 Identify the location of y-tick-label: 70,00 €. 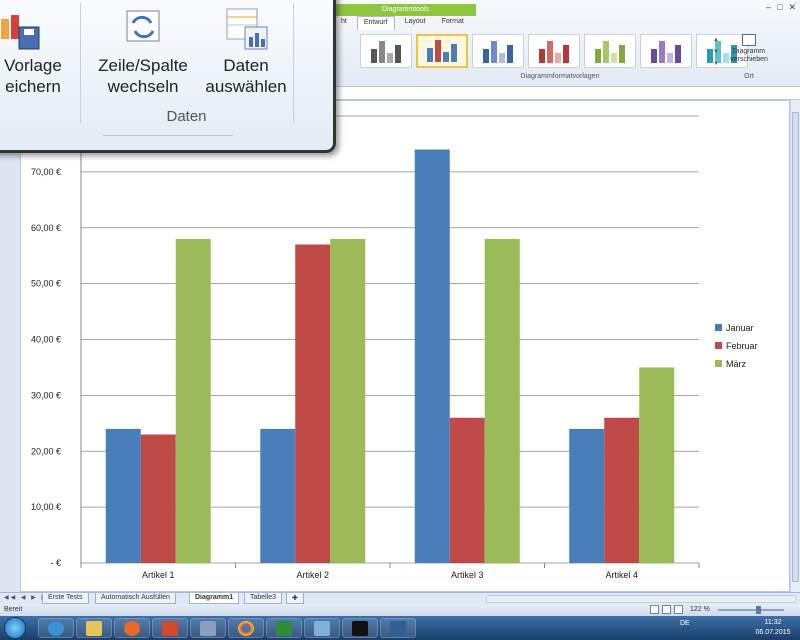
(46, 172).